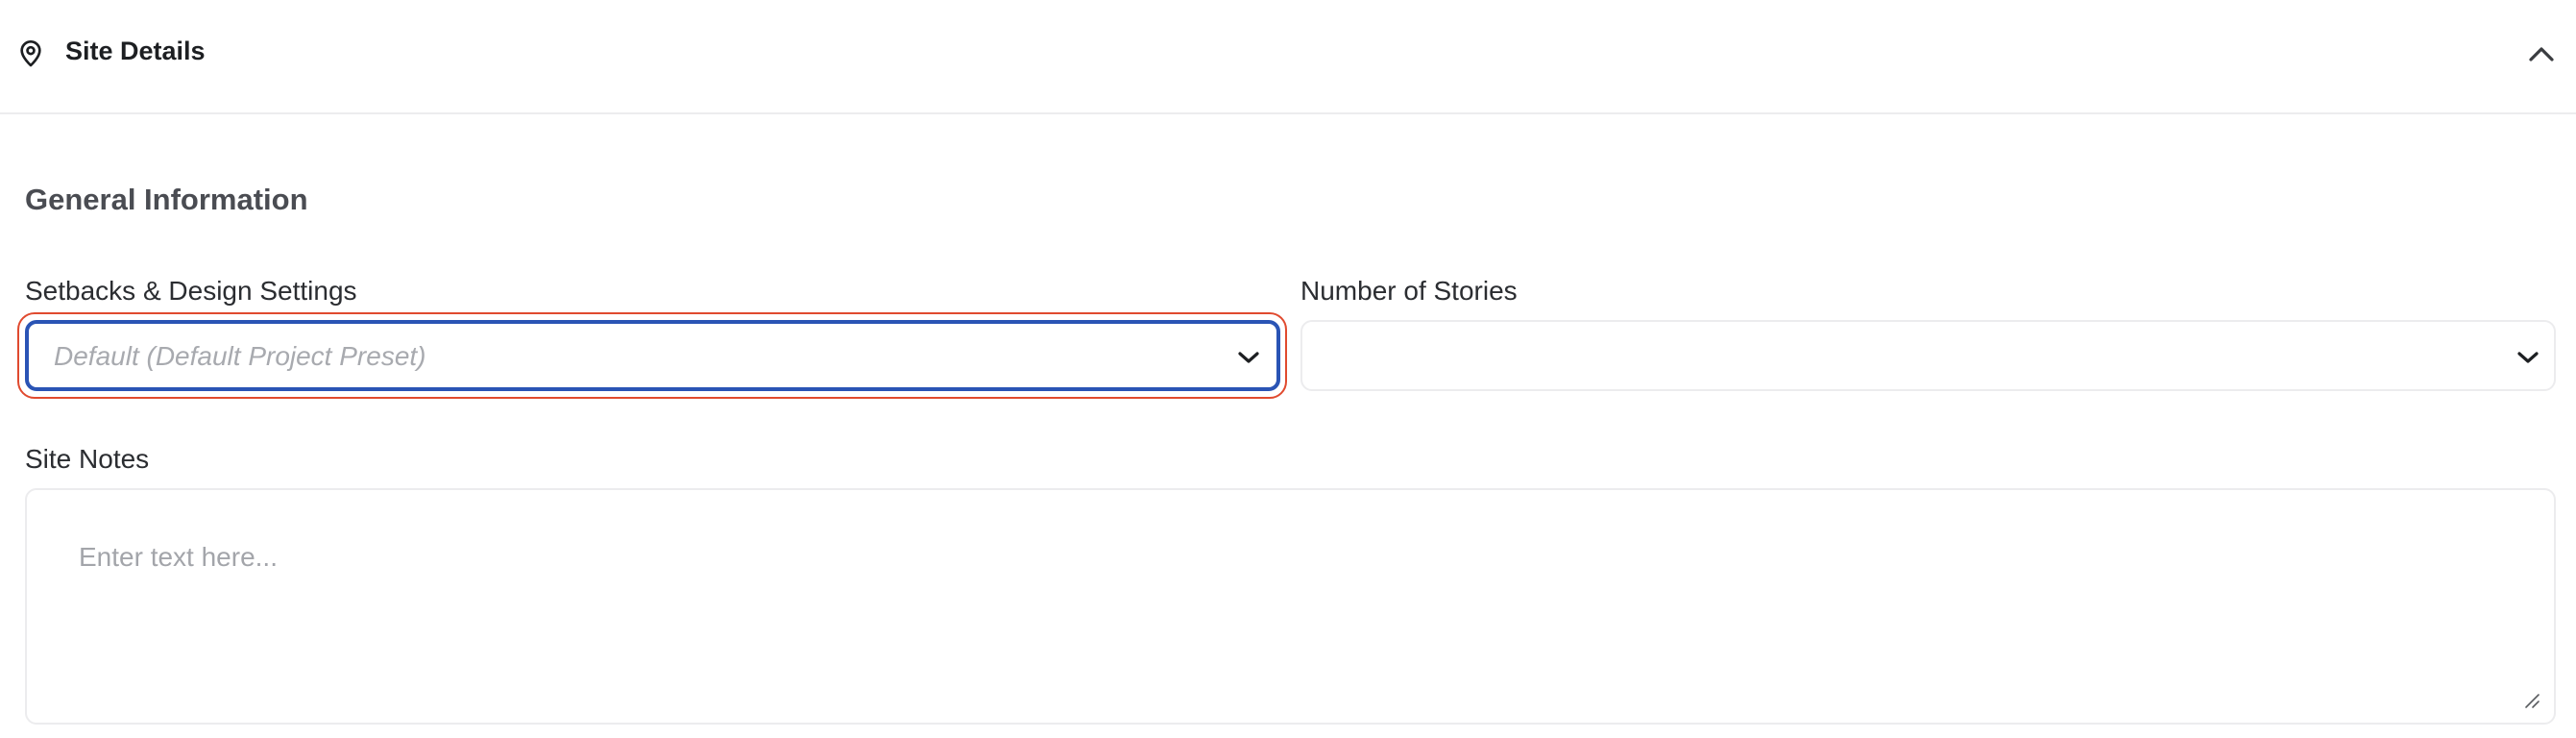 The width and height of the screenshot is (2576, 738). Describe the element at coordinates (1409, 291) in the screenshot. I see `stories-label: Number of Stories` at that location.